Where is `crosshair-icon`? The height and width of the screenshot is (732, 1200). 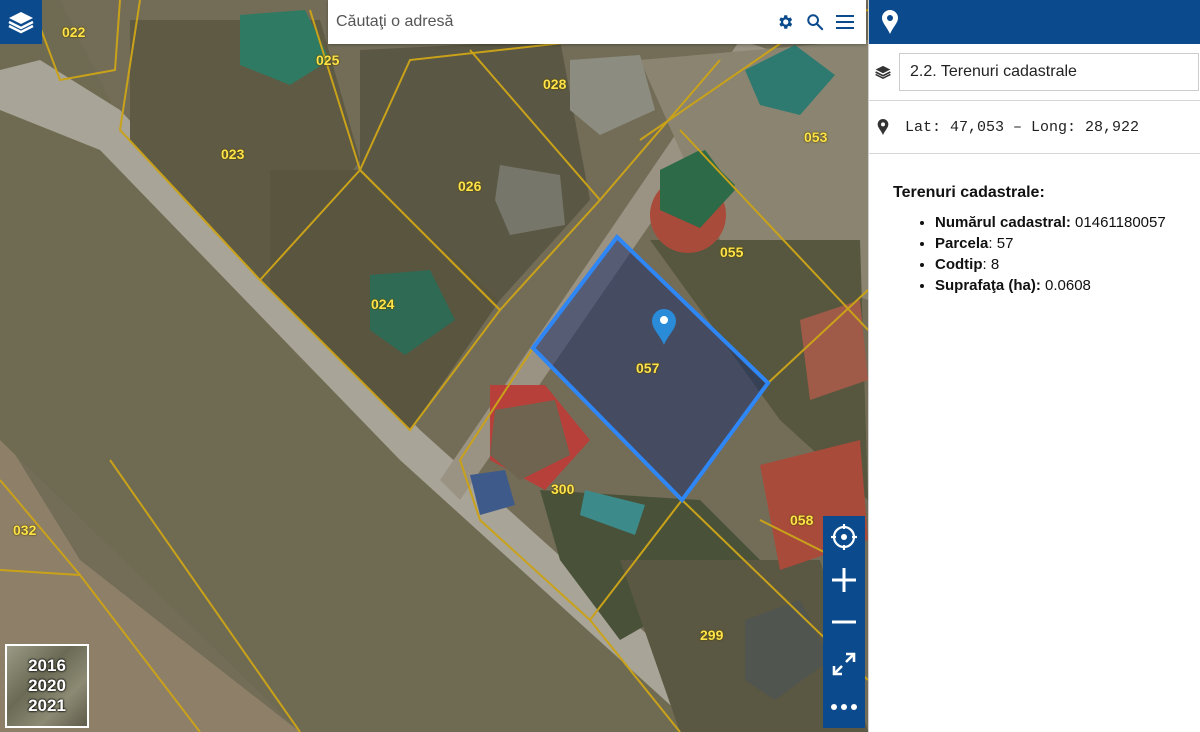 crosshair-icon is located at coordinates (844, 537).